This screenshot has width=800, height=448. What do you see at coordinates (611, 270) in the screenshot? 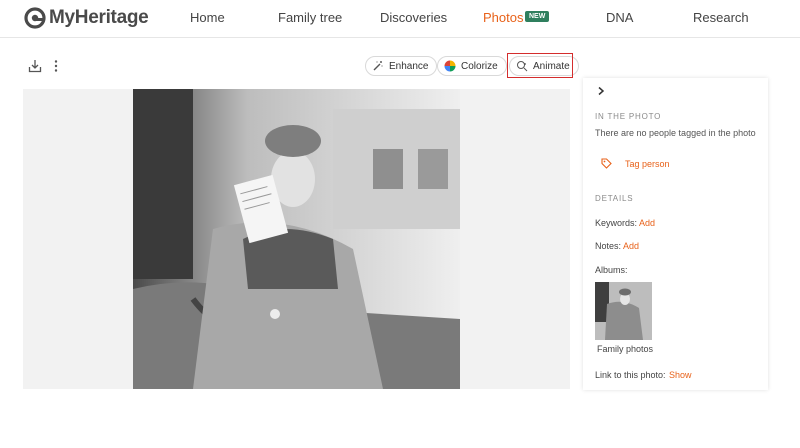
I see `albums-label: Albums:` at bounding box center [611, 270].